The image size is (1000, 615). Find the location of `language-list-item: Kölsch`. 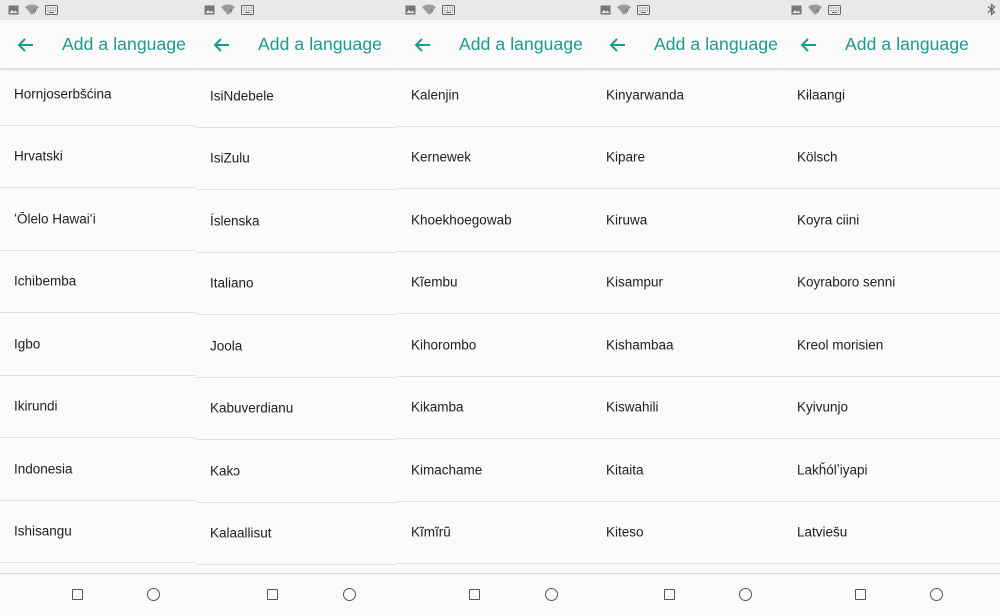

language-list-item: Kölsch is located at coordinates (891, 158).